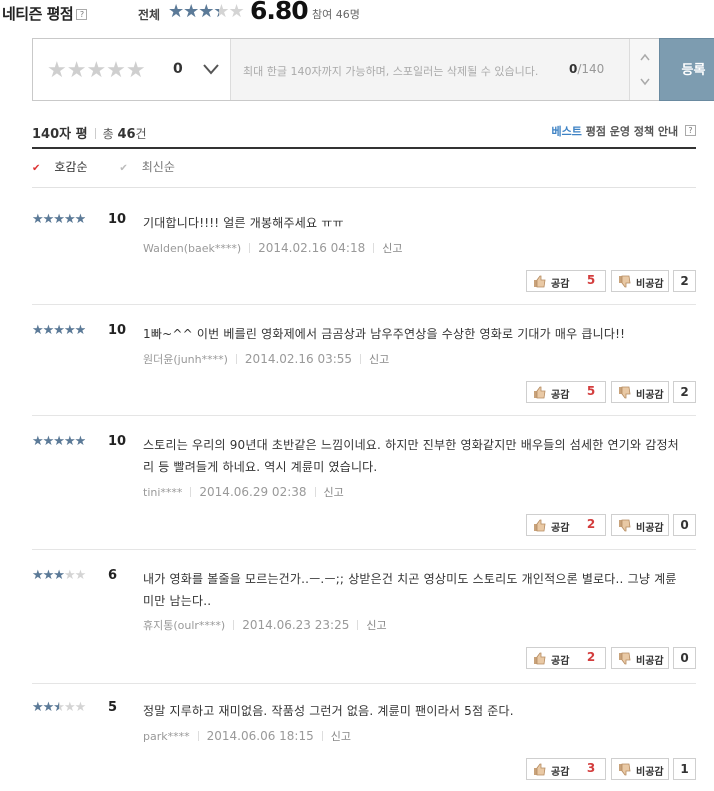 The height and width of the screenshot is (791, 714). What do you see at coordinates (336, 14) in the screenshot?
I see `participant-count: 참여 46명` at bounding box center [336, 14].